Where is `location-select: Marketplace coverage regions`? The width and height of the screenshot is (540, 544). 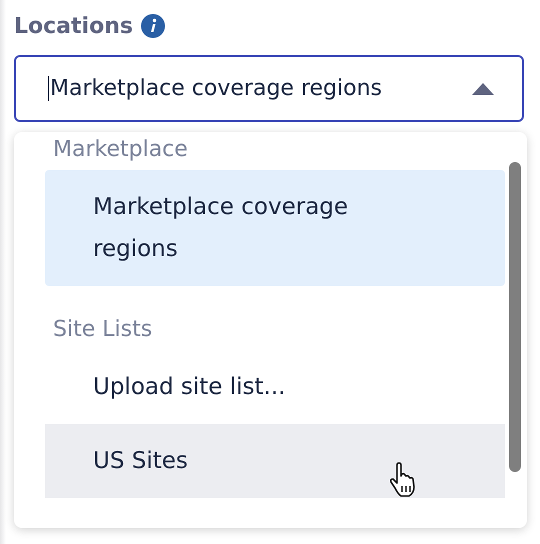
location-select: Marketplace coverage regions is located at coordinates (269, 88).